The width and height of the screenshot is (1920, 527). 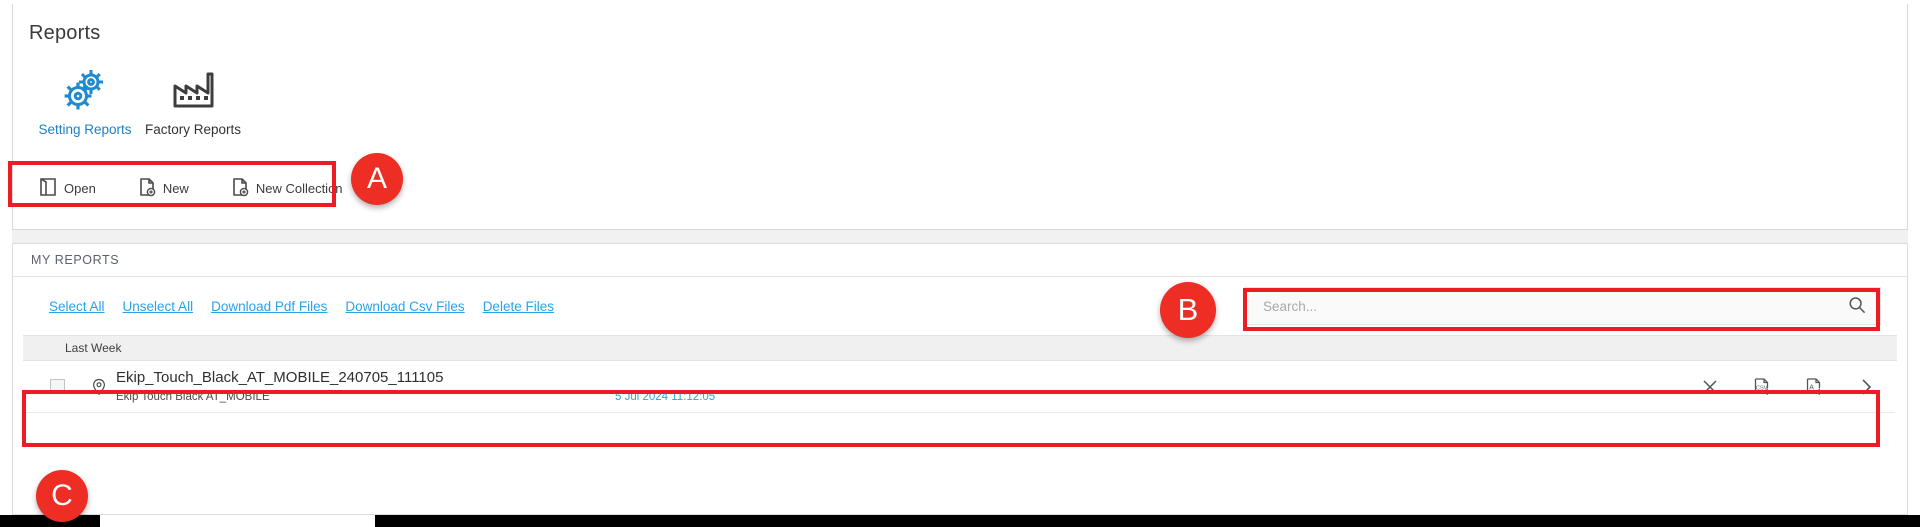 I want to click on folder-open-icon, so click(x=48, y=188).